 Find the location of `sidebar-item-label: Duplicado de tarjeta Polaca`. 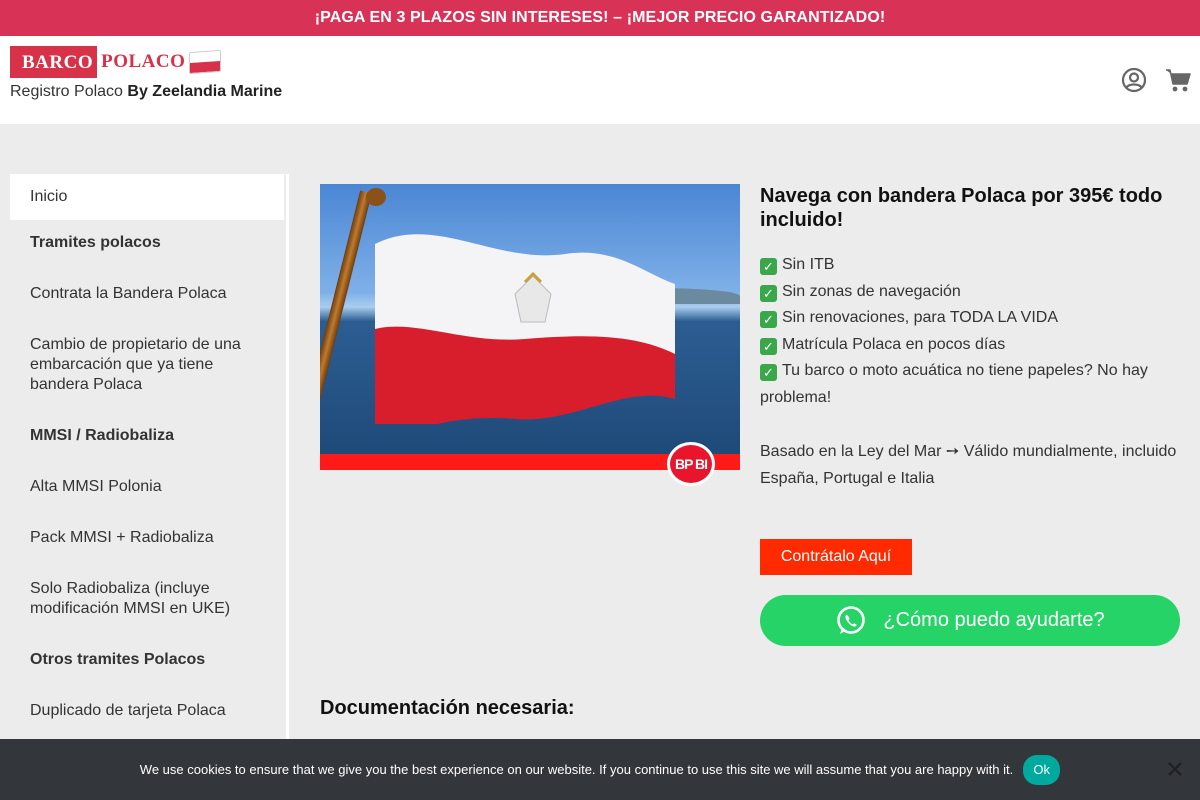

sidebar-item-label: Duplicado de tarjeta Polaca is located at coordinates (128, 710).